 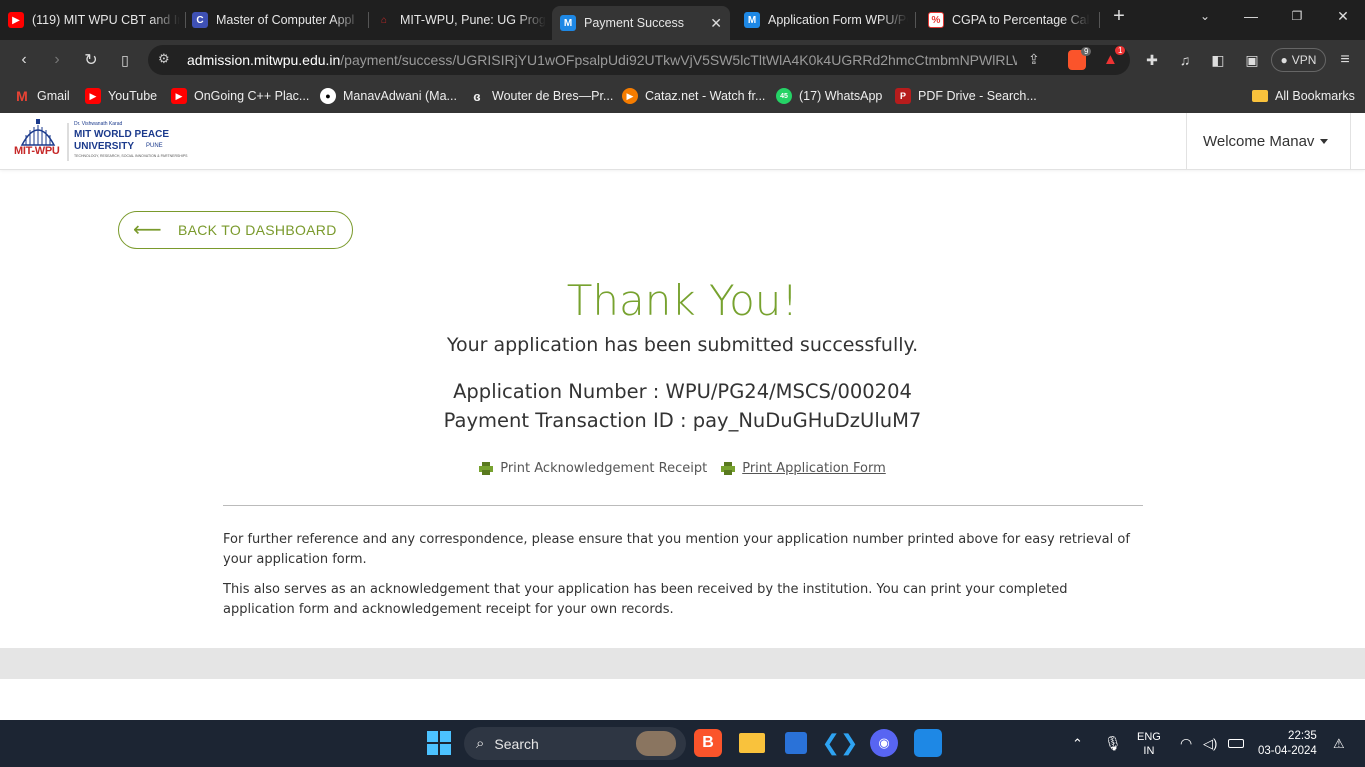 I want to click on brave-taskbar-icon: B, so click(x=708, y=743).